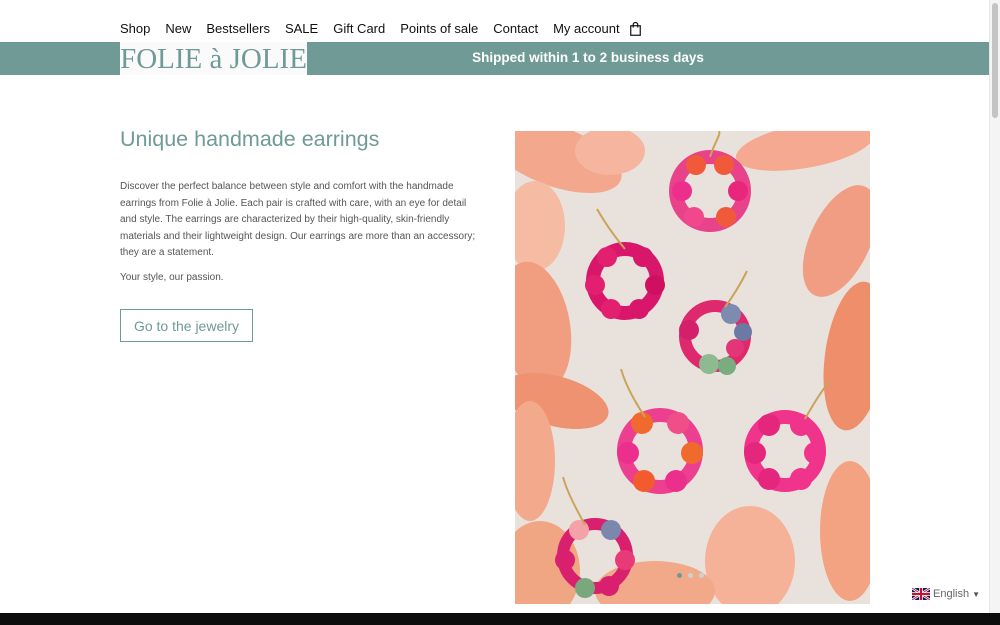 The image size is (1000, 625). What do you see at coordinates (172, 277) in the screenshot?
I see `tagline-text: Your style, our passion.` at bounding box center [172, 277].